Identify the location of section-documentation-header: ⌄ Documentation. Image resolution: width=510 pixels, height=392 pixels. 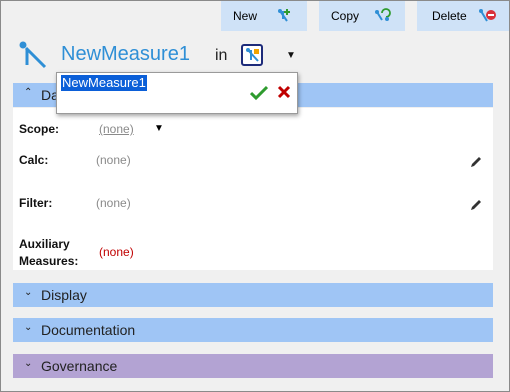
(253, 330).